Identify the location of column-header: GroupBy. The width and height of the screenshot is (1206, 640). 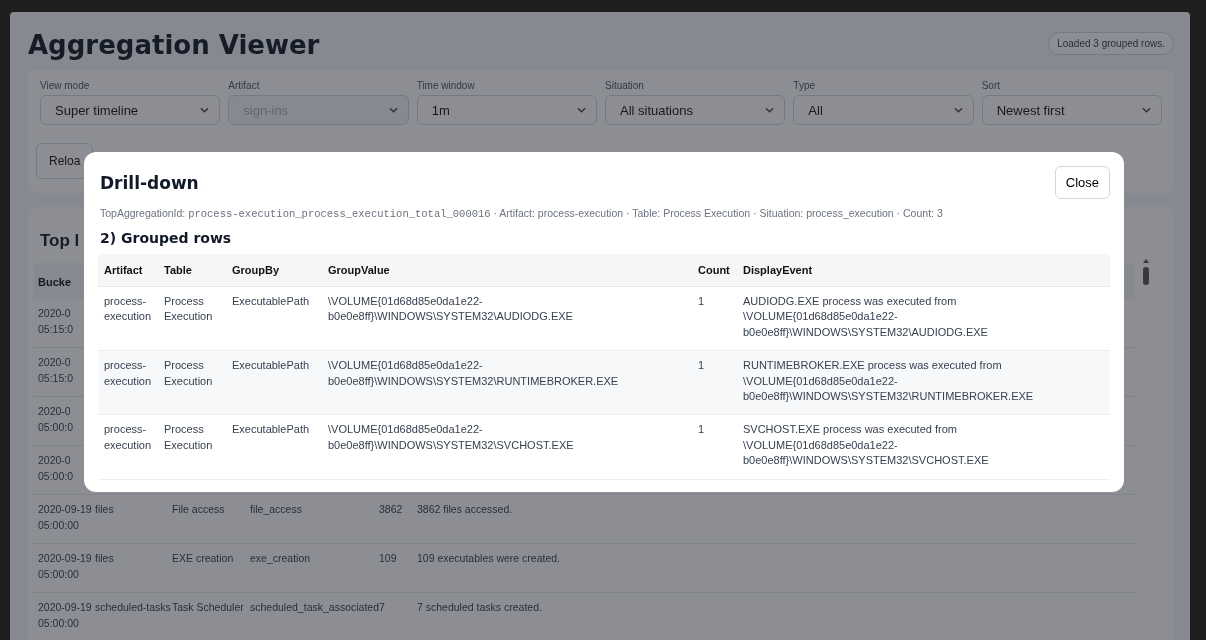
(274, 270).